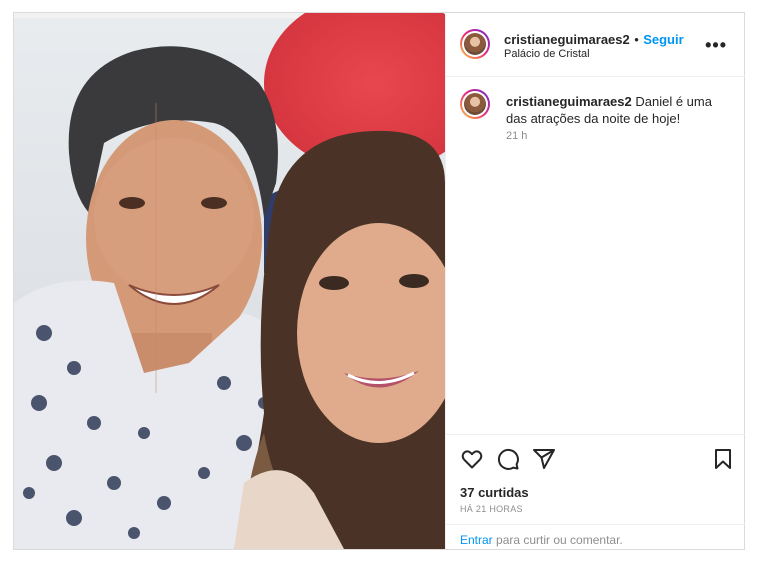 Image resolution: width=757 pixels, height=563 pixels. What do you see at coordinates (723, 459) in the screenshot?
I see `bookmark-icon` at bounding box center [723, 459].